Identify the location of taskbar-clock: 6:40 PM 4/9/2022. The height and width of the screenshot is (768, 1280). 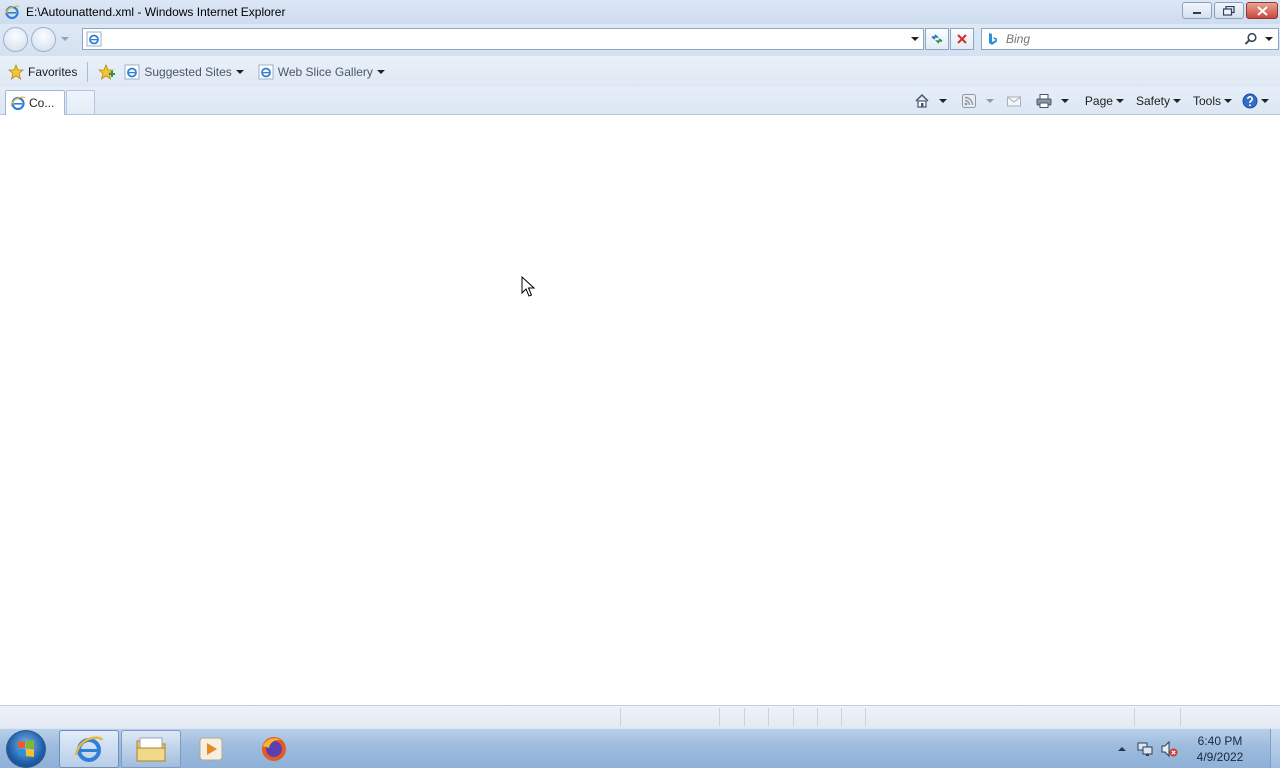
(1220, 749).